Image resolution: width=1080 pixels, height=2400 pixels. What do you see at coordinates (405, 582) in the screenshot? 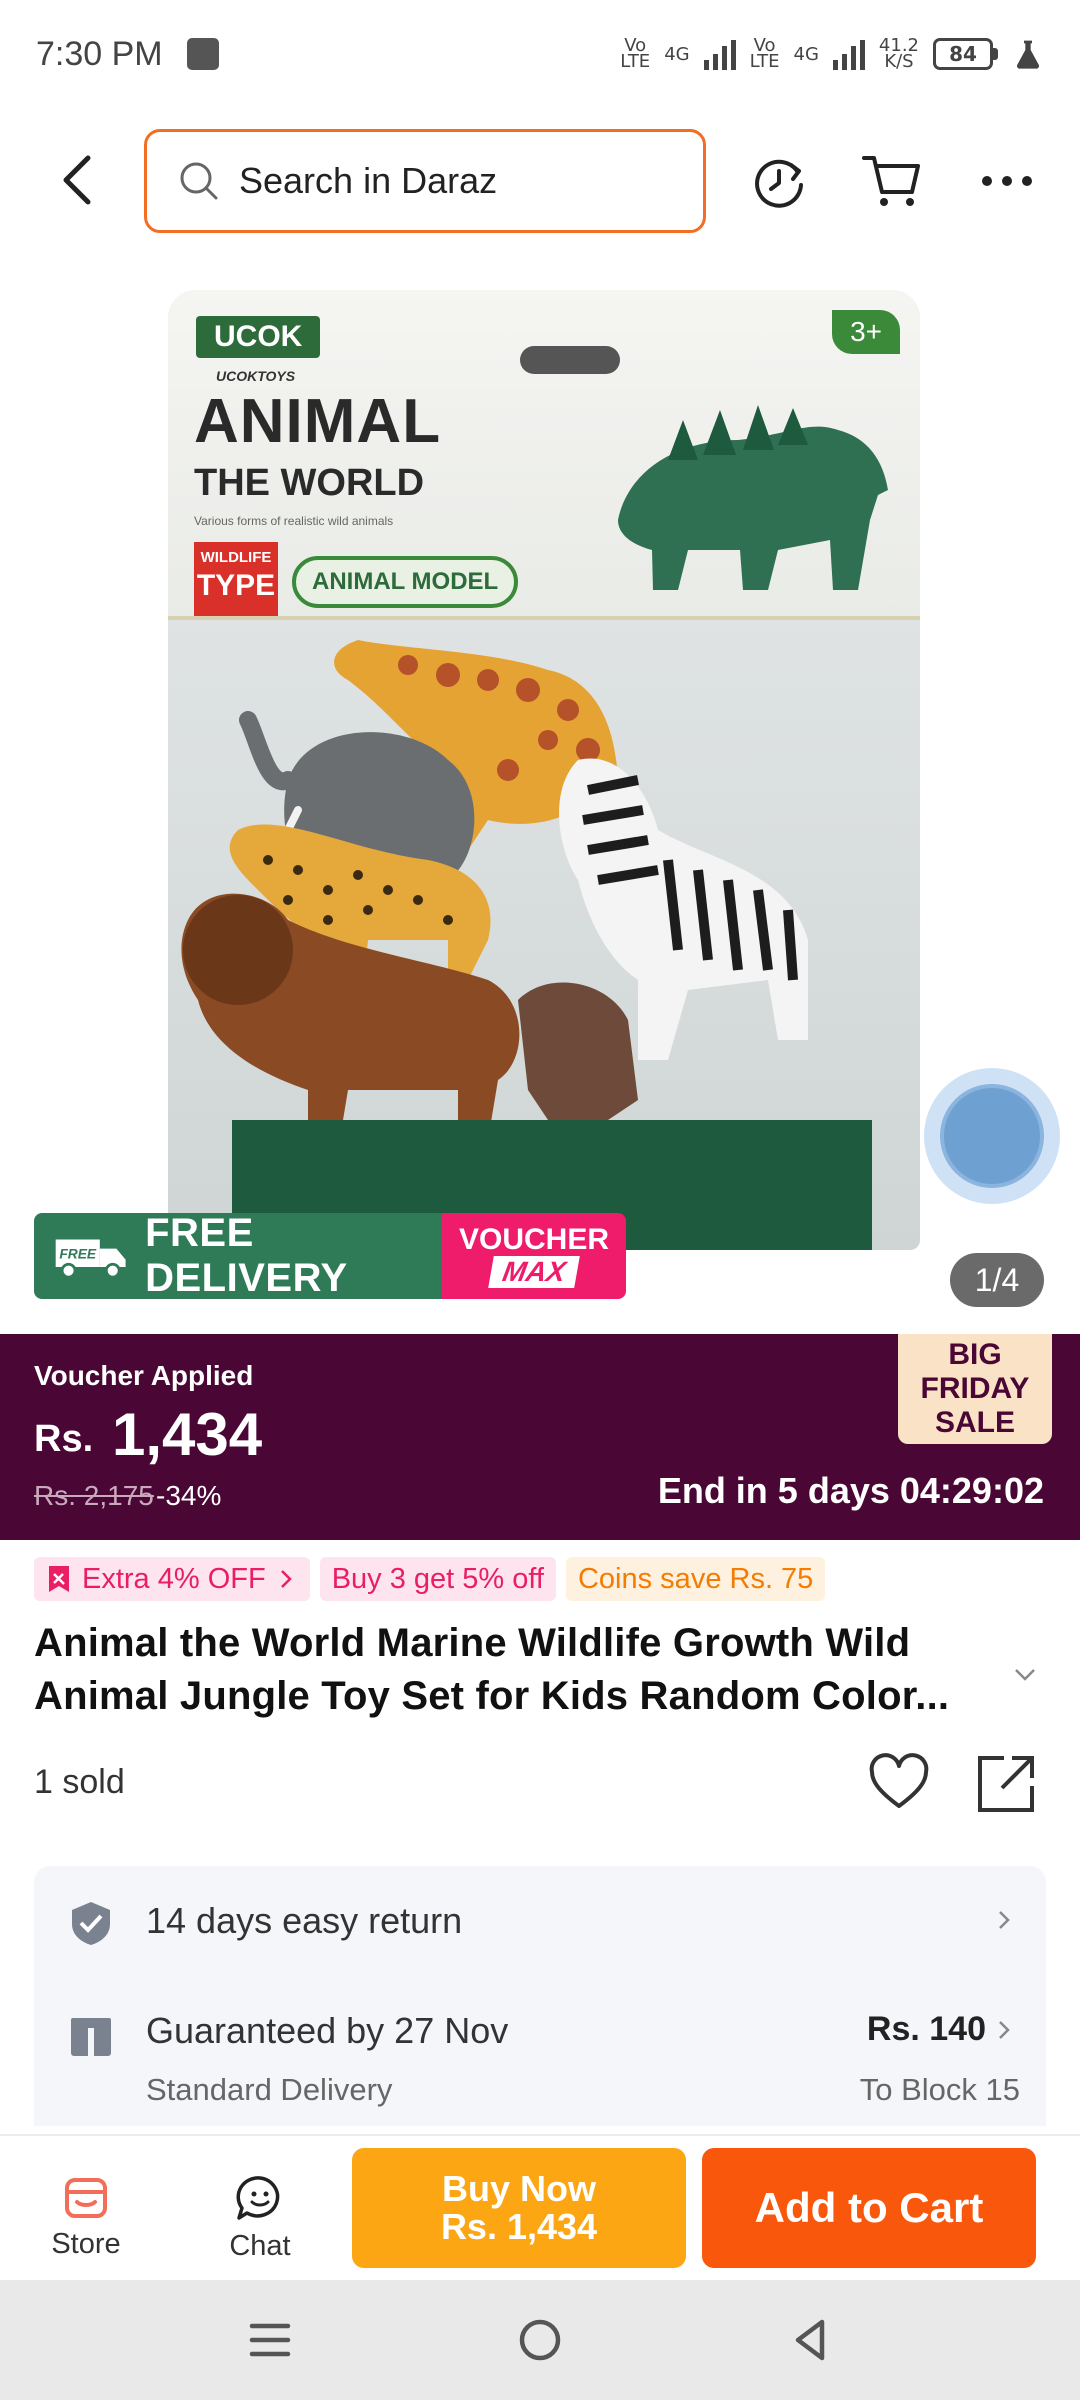
I see `animal-model-badge: ANIMAL MODEL` at bounding box center [405, 582].